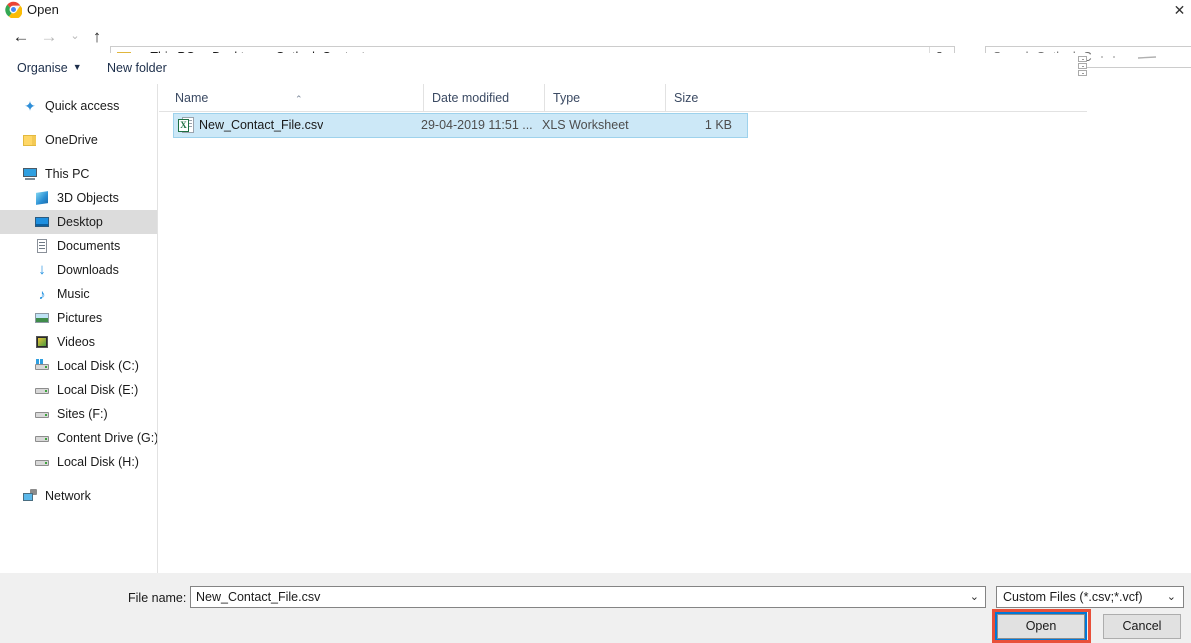  Describe the element at coordinates (42, 366) in the screenshot. I see `system-drive-icon` at that location.